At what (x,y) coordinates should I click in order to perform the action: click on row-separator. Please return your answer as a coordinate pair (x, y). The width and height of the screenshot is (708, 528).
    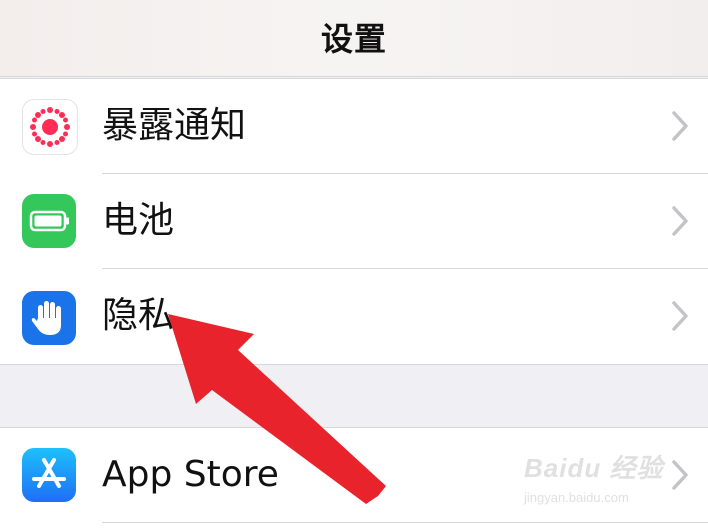
    Looking at the image, I should click on (405, 522).